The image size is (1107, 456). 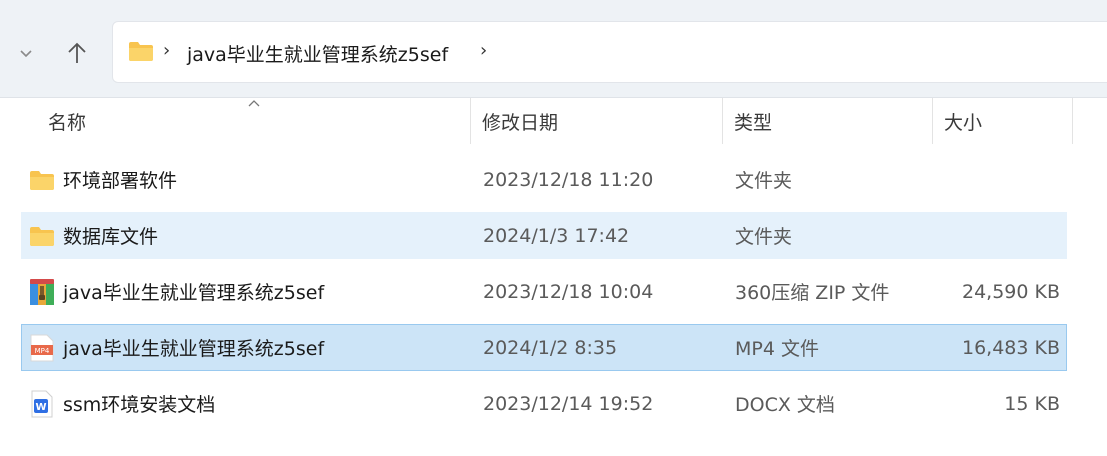 I want to click on column-header: 名称 修改日期 类型 大小, so click(x=553, y=121).